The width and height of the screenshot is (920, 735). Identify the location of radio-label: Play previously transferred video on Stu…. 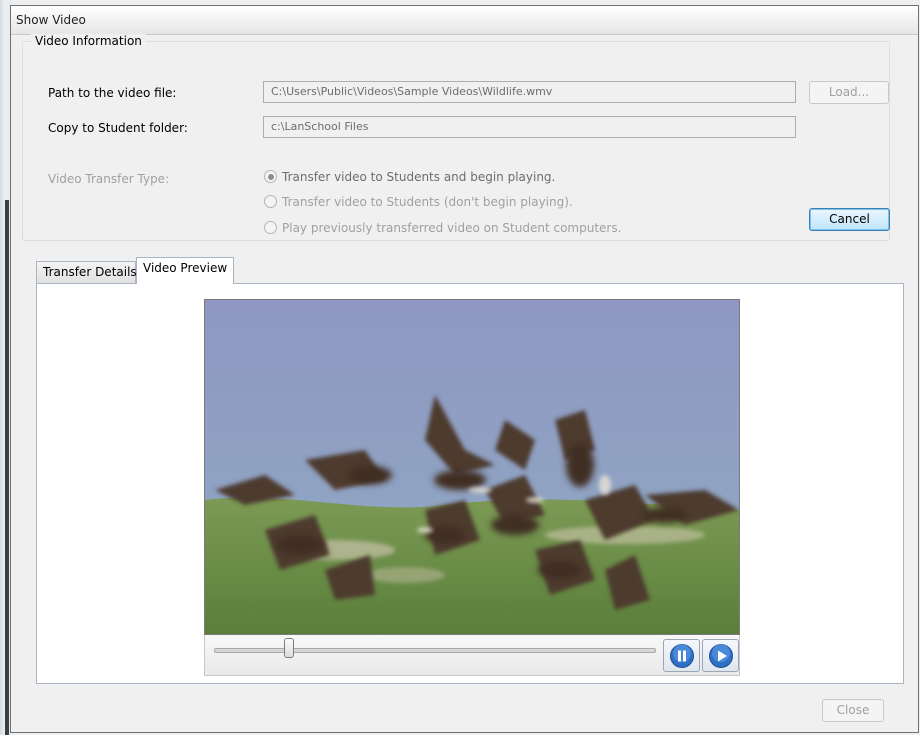
(452, 228).